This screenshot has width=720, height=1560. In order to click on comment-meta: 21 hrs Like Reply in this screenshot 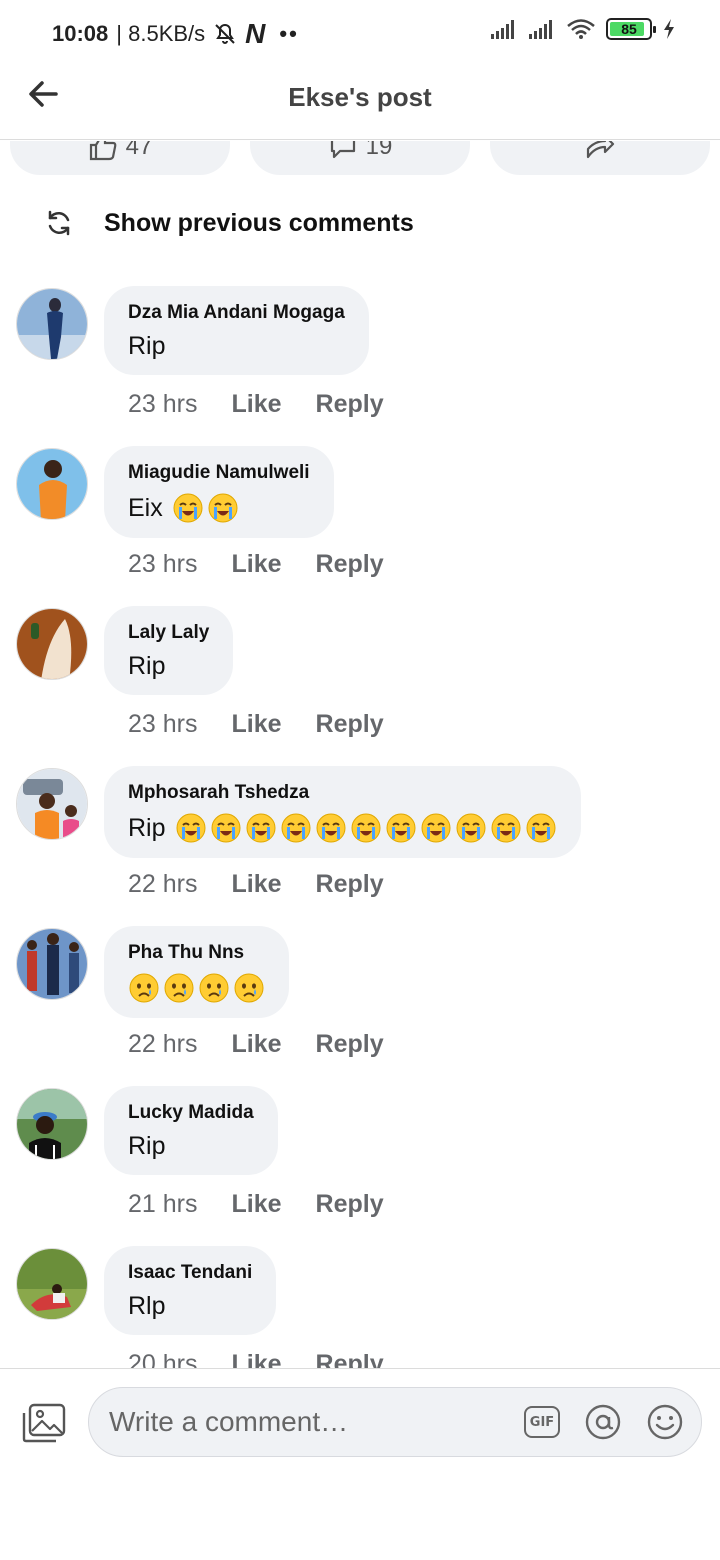, I will do `click(256, 1204)`.